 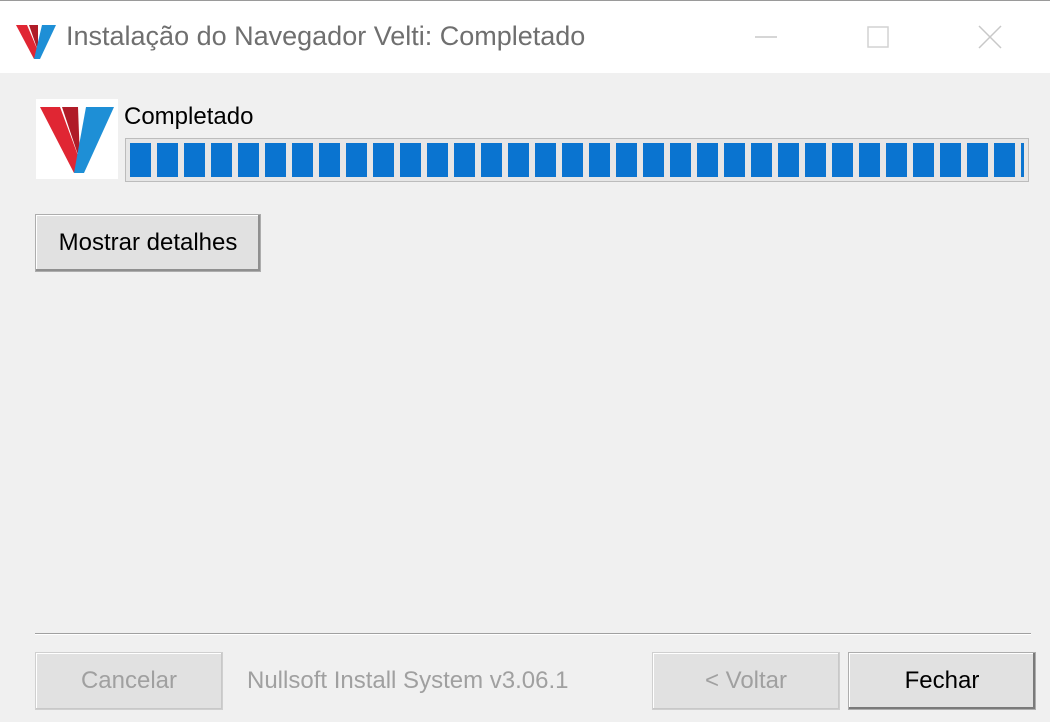 What do you see at coordinates (36, 42) in the screenshot?
I see `velti-logo-icon` at bounding box center [36, 42].